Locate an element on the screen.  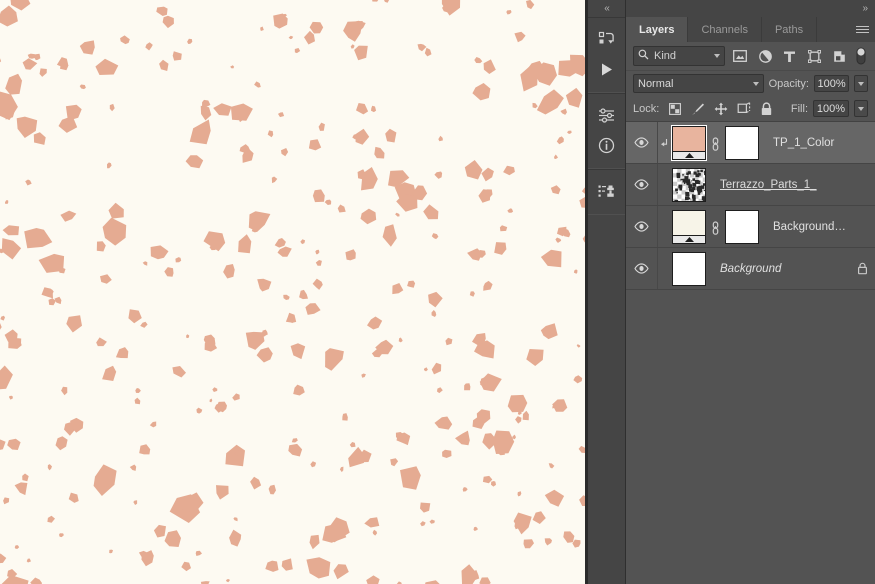
layer-kind-filter-select: Kind is located at coordinates (679, 56).